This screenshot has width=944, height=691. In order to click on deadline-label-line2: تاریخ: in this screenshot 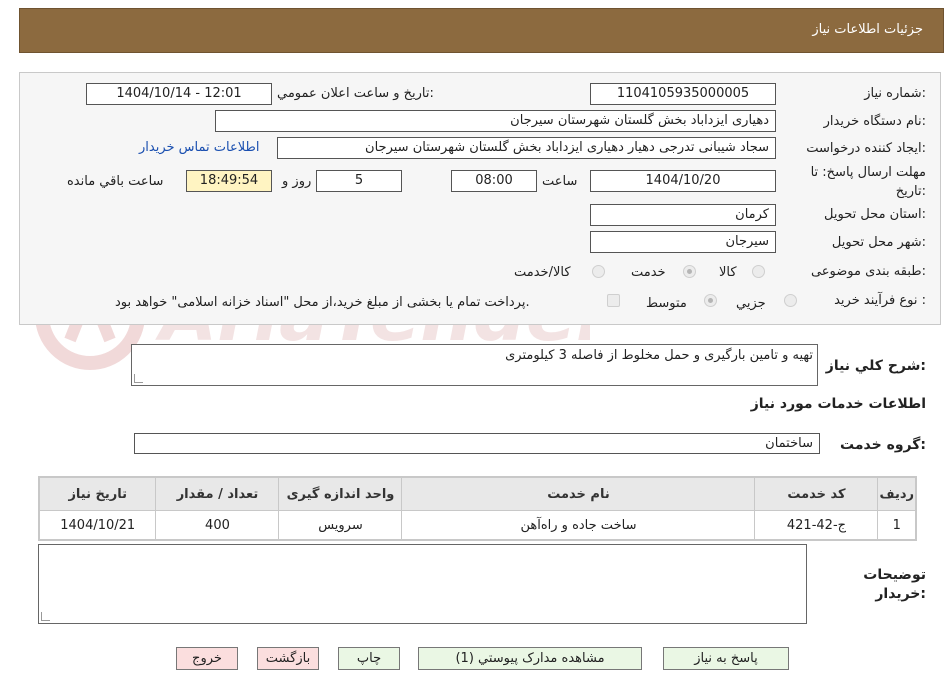, I will do `click(910, 191)`.